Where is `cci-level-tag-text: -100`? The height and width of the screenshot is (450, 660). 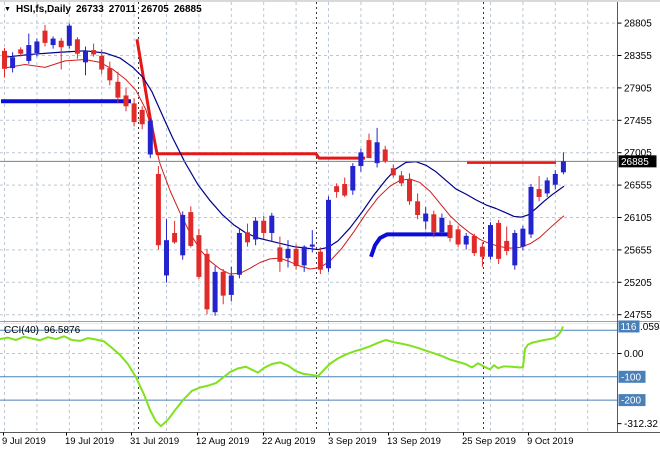
cci-level-tag-text: -100 is located at coordinates (631, 377).